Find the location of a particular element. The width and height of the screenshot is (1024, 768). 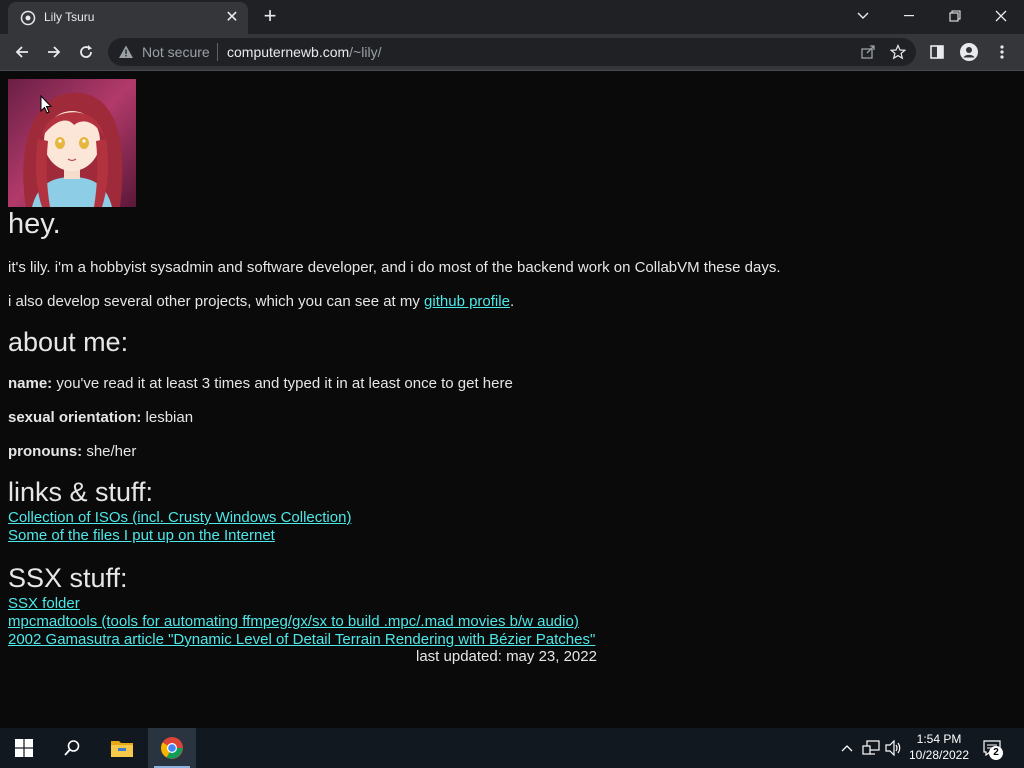

projects-period: . is located at coordinates (512, 301).